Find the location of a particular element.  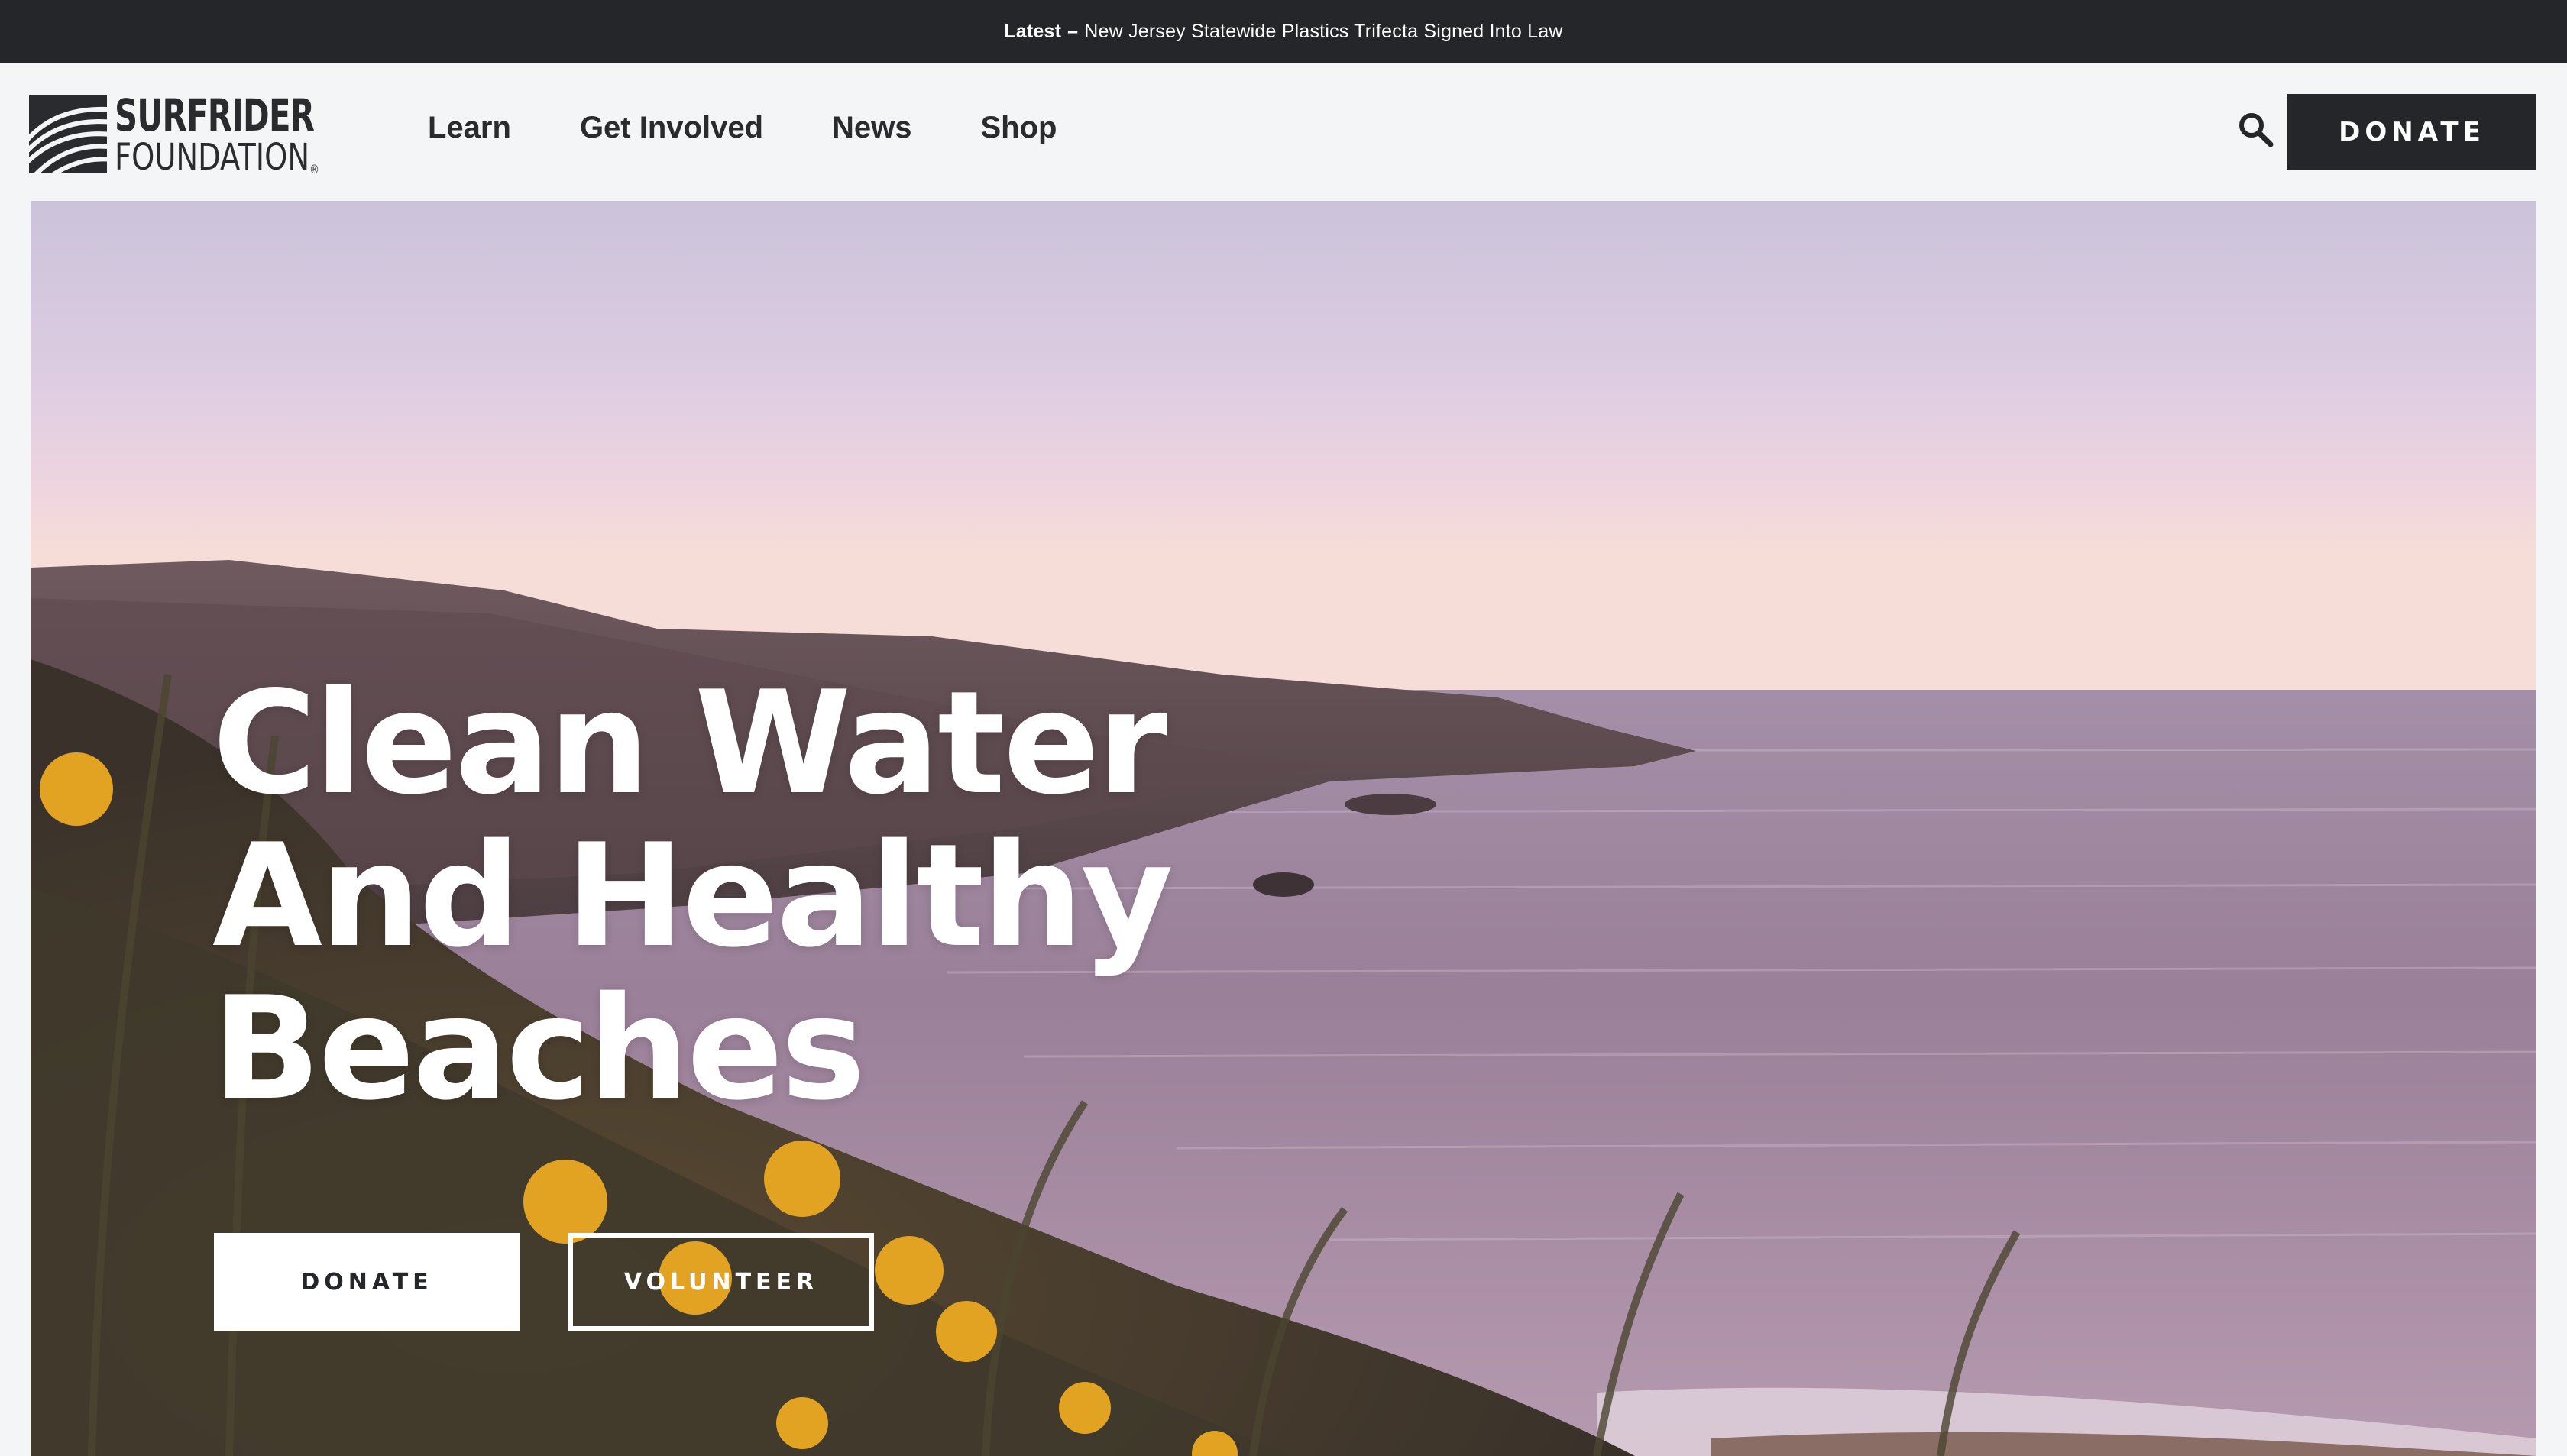

hero-volunteer-button: VOLUNTEER is located at coordinates (721, 1282).